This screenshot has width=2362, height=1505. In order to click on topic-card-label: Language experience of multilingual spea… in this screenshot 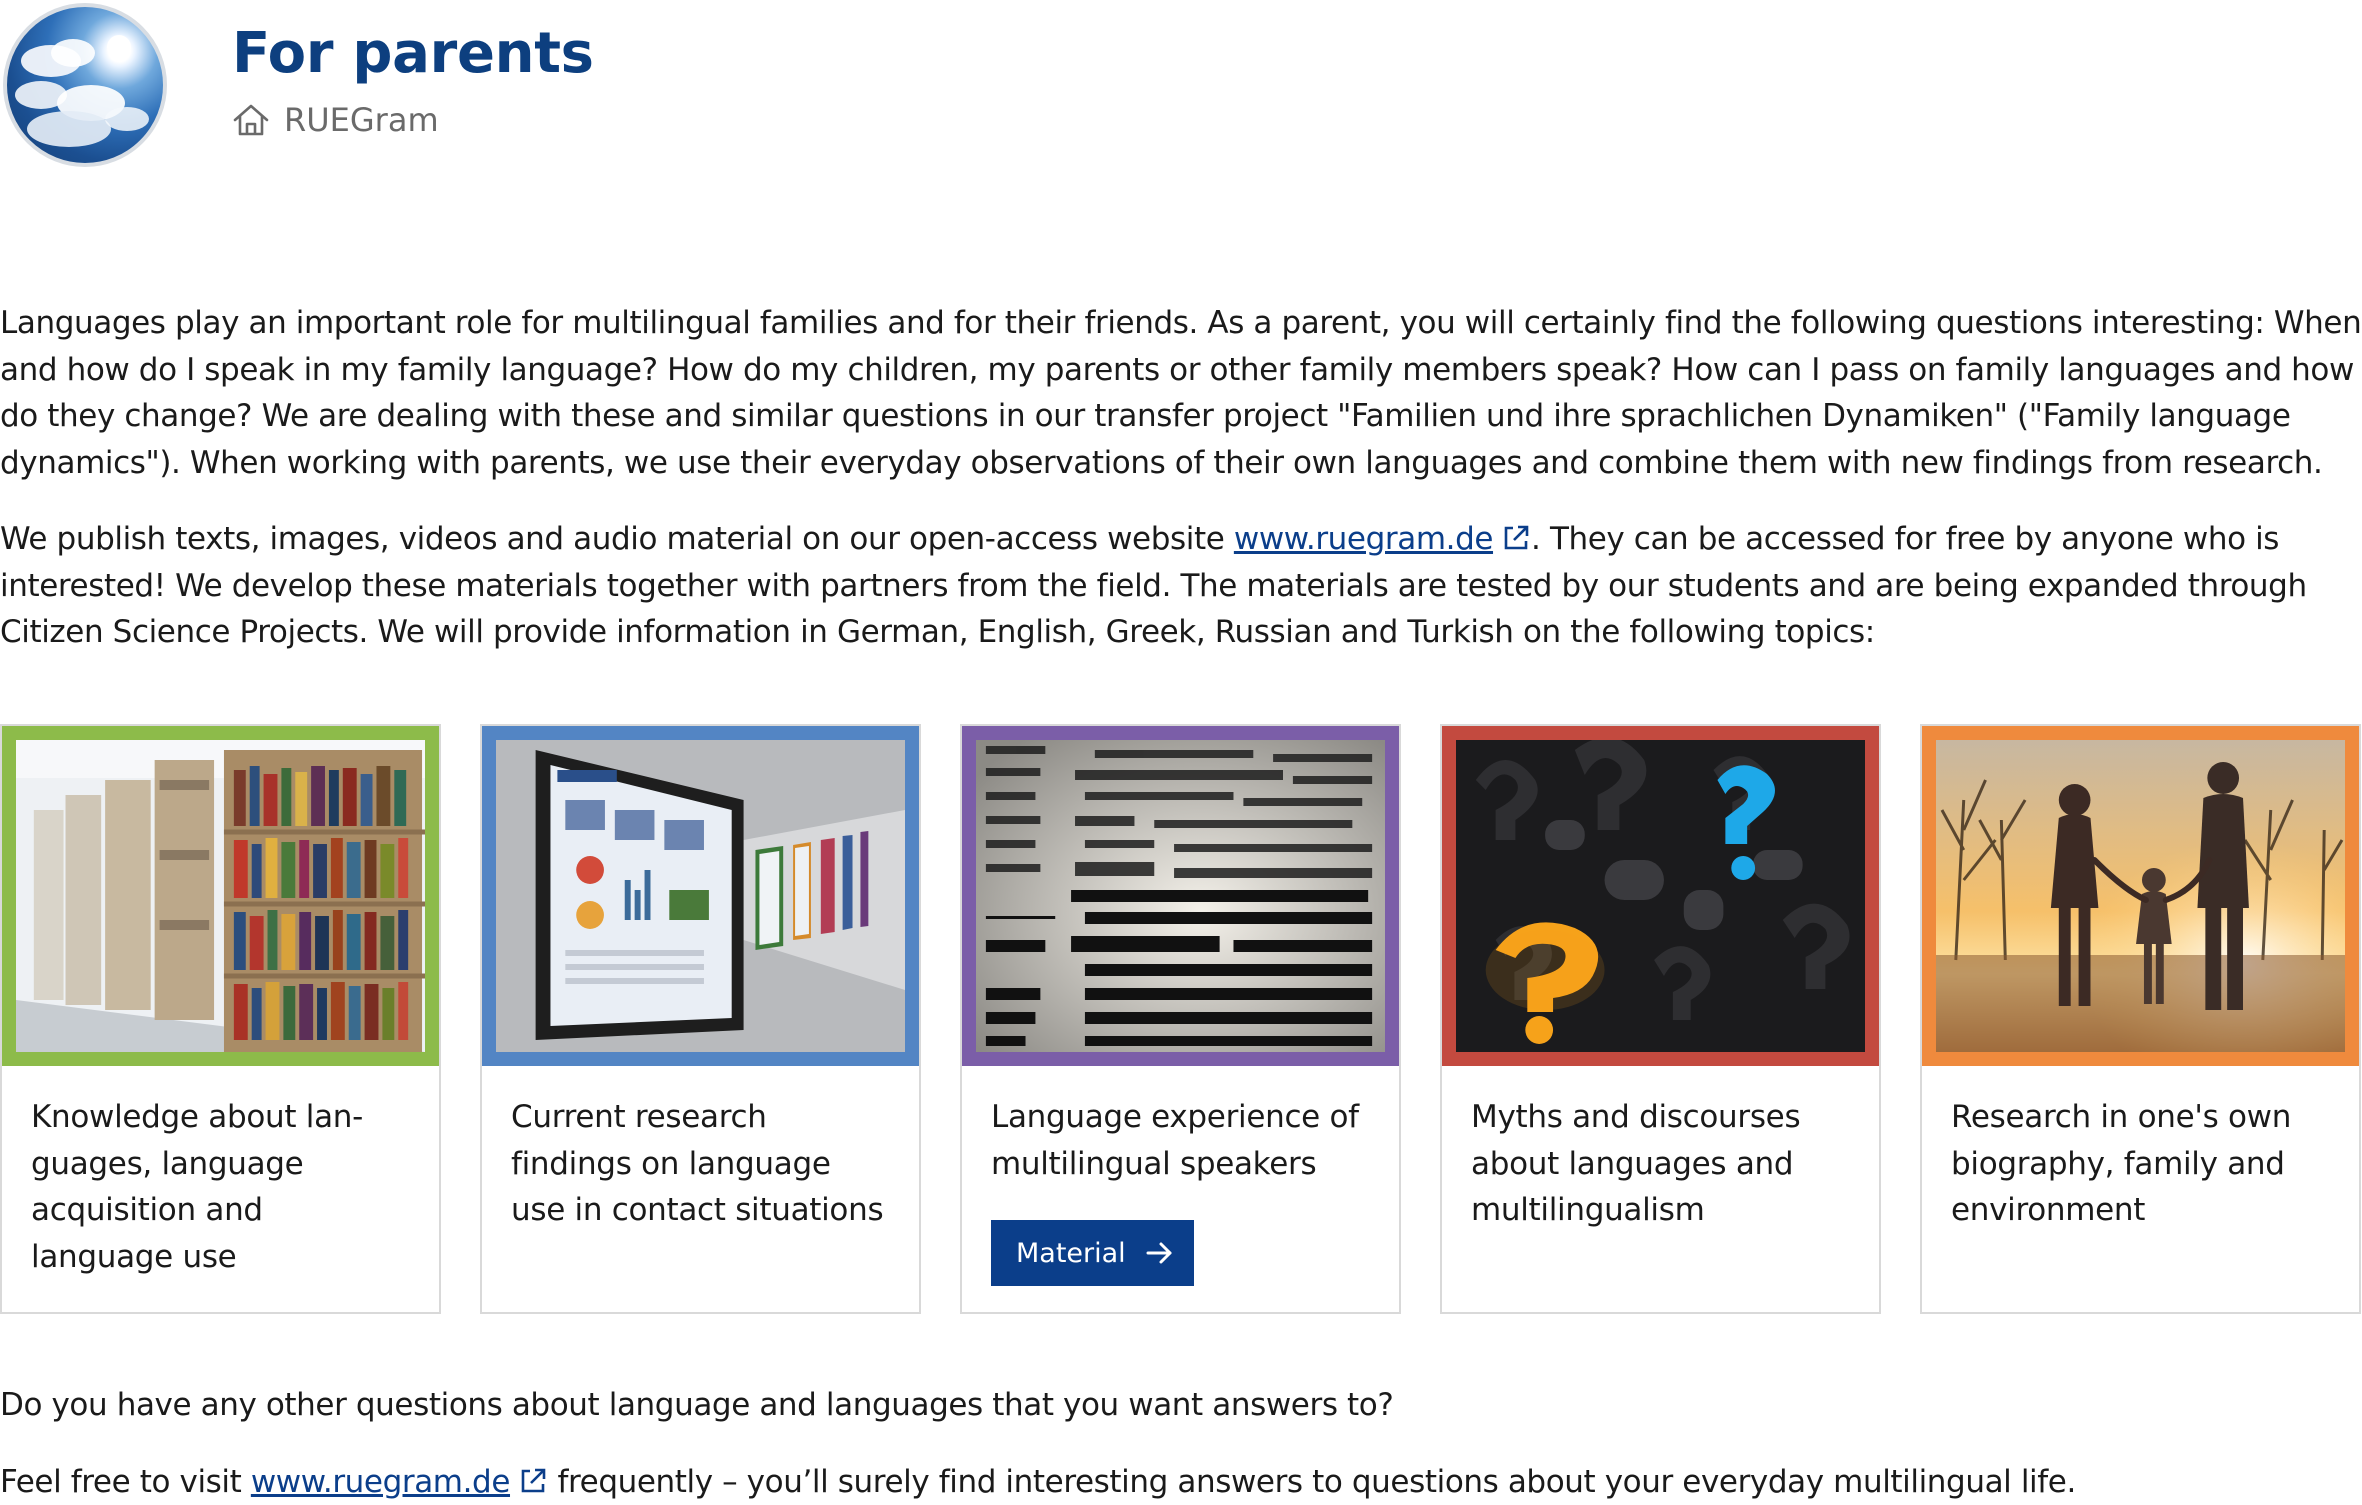, I will do `click(1180, 1126)`.